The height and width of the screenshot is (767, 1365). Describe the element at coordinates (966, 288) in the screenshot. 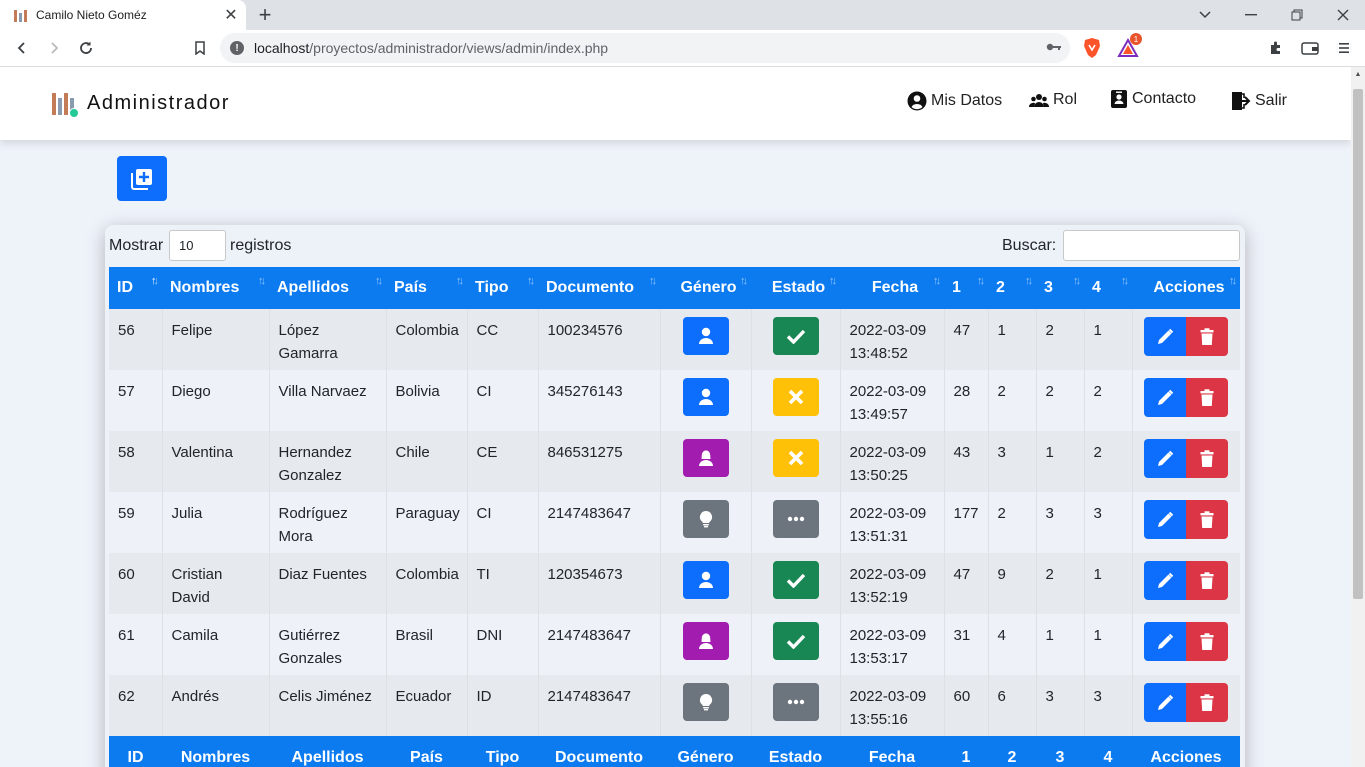

I see `column-header-c1: 1 ↑↓` at that location.